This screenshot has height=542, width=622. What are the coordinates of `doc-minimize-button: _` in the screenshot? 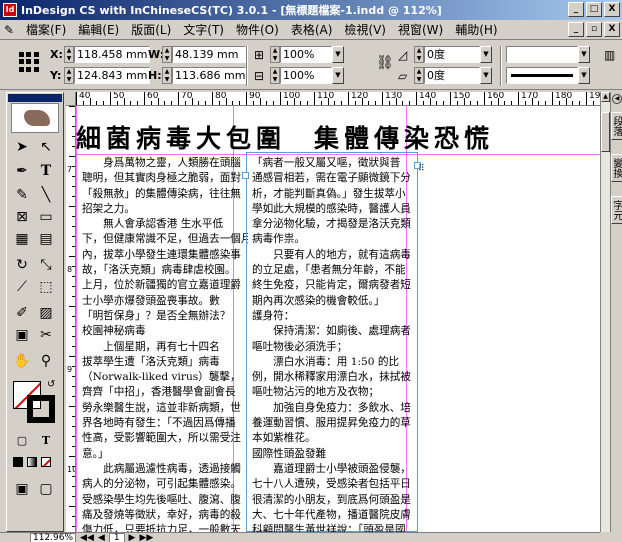 It's located at (576, 29).